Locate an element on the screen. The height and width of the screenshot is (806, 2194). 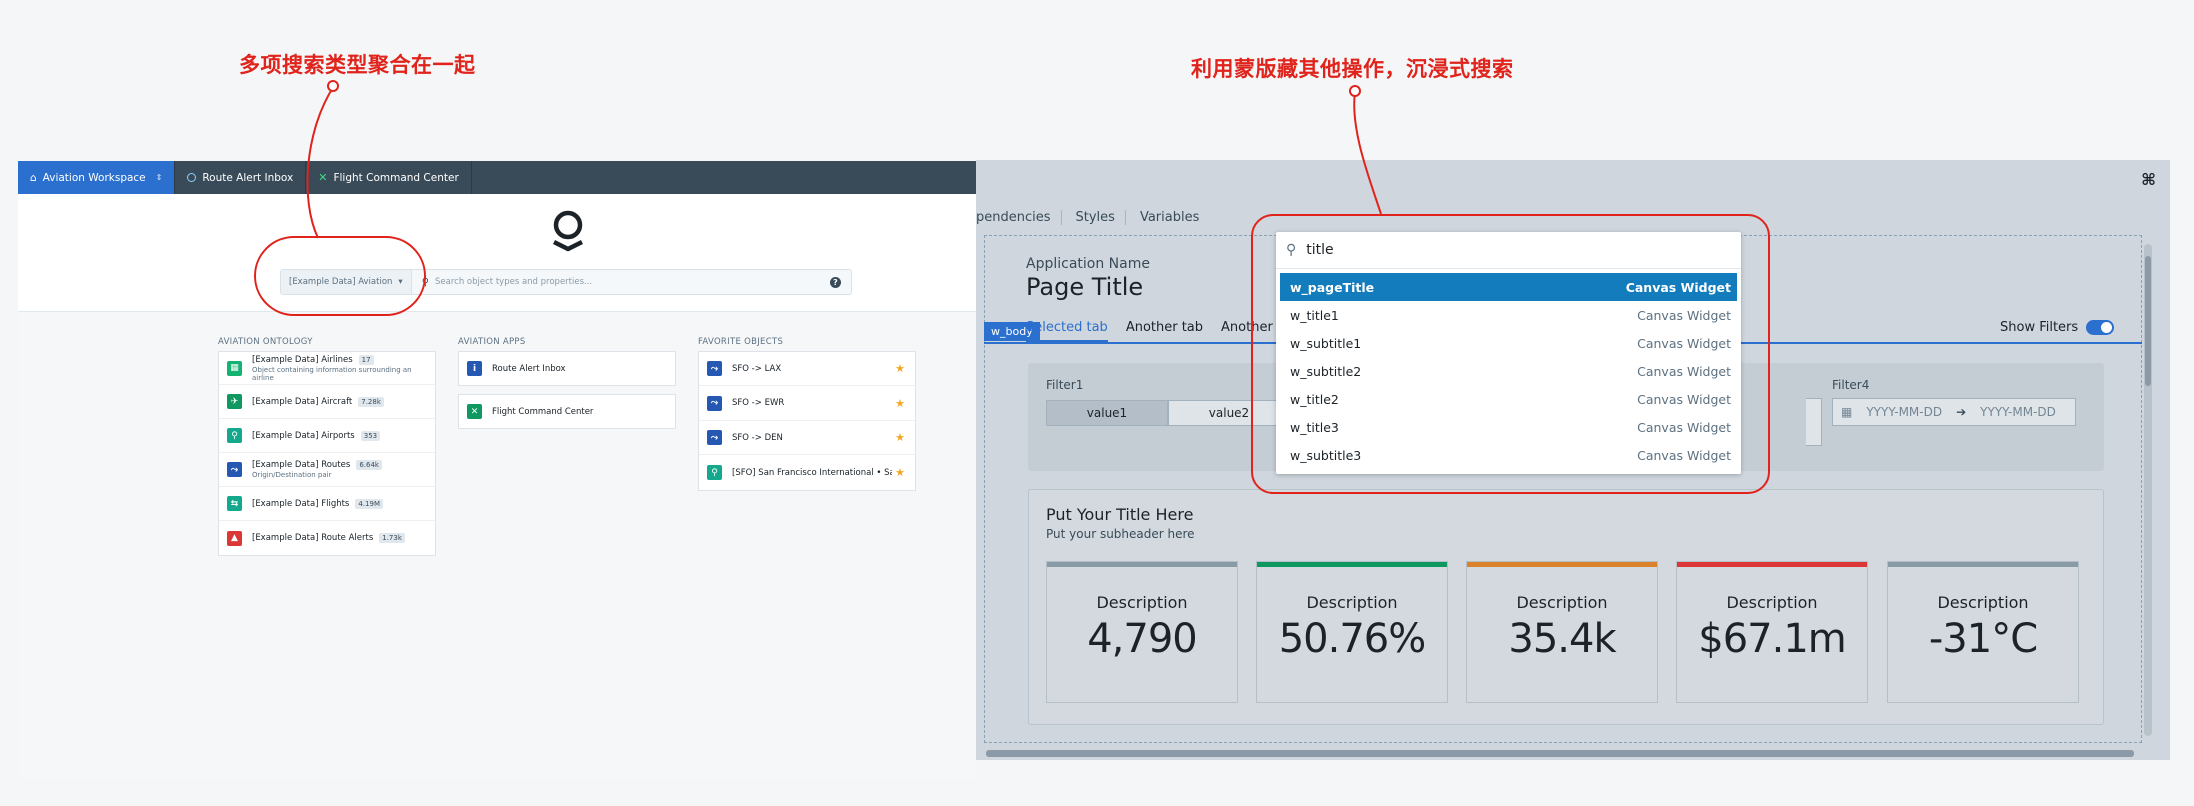
apps-heading: AVIATION APPS is located at coordinates (492, 342).